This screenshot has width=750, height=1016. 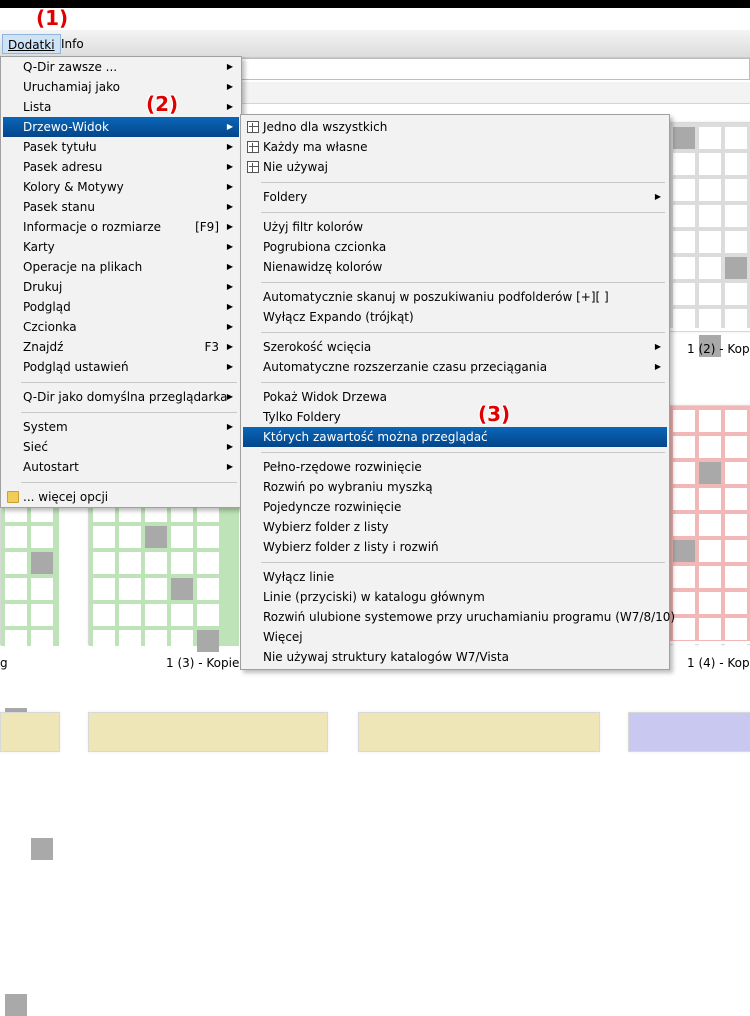 What do you see at coordinates (121, 287) in the screenshot?
I see `menu-item-drukuj: Drukuj ▶` at bounding box center [121, 287].